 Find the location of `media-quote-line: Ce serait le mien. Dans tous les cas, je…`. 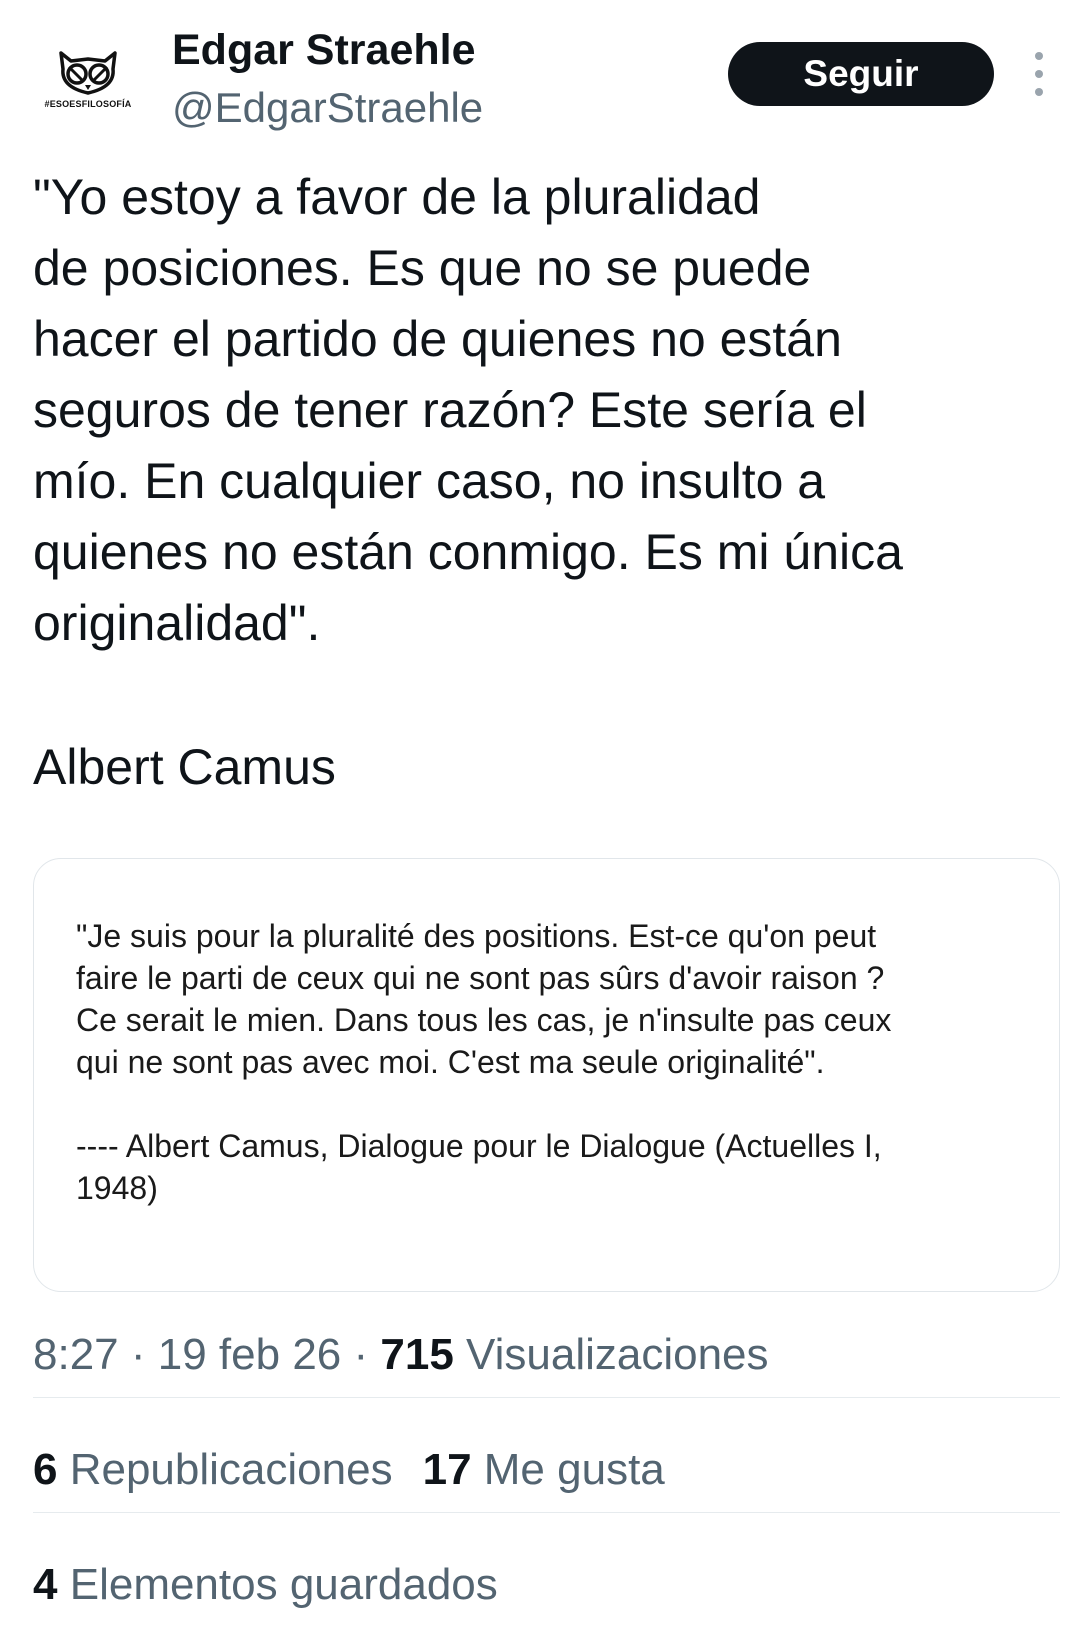

media-quote-line: Ce serait le mien. Dans tous les cas, je… is located at coordinates (484, 1020).